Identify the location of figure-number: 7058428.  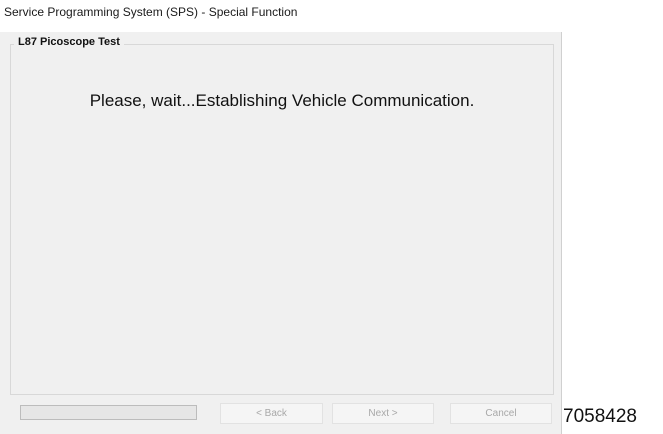
(600, 416).